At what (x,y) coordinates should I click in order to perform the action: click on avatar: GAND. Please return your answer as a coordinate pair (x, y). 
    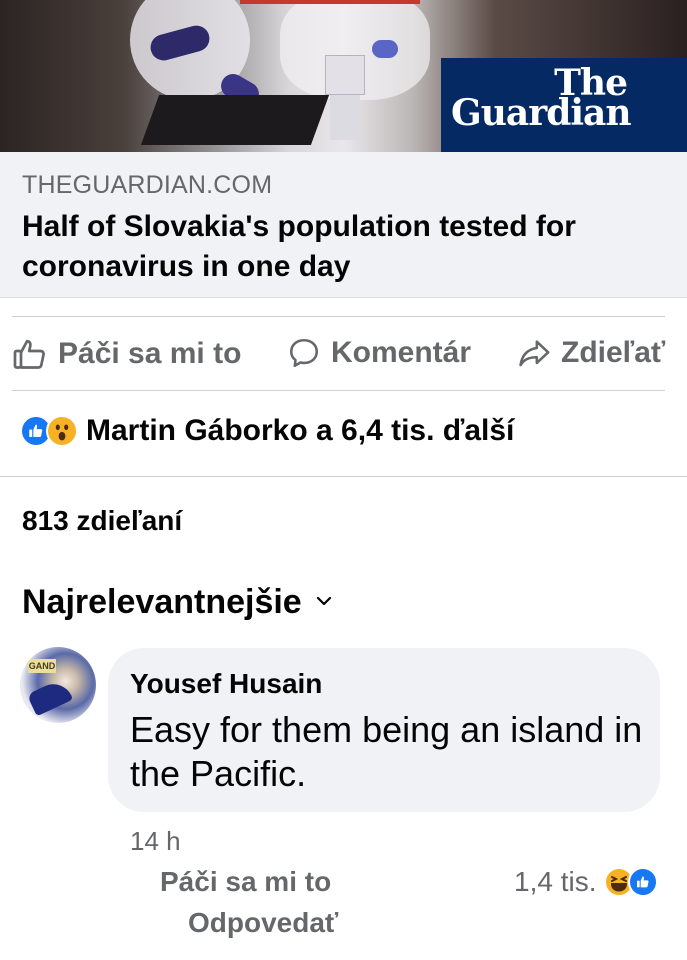
    Looking at the image, I should click on (58, 685).